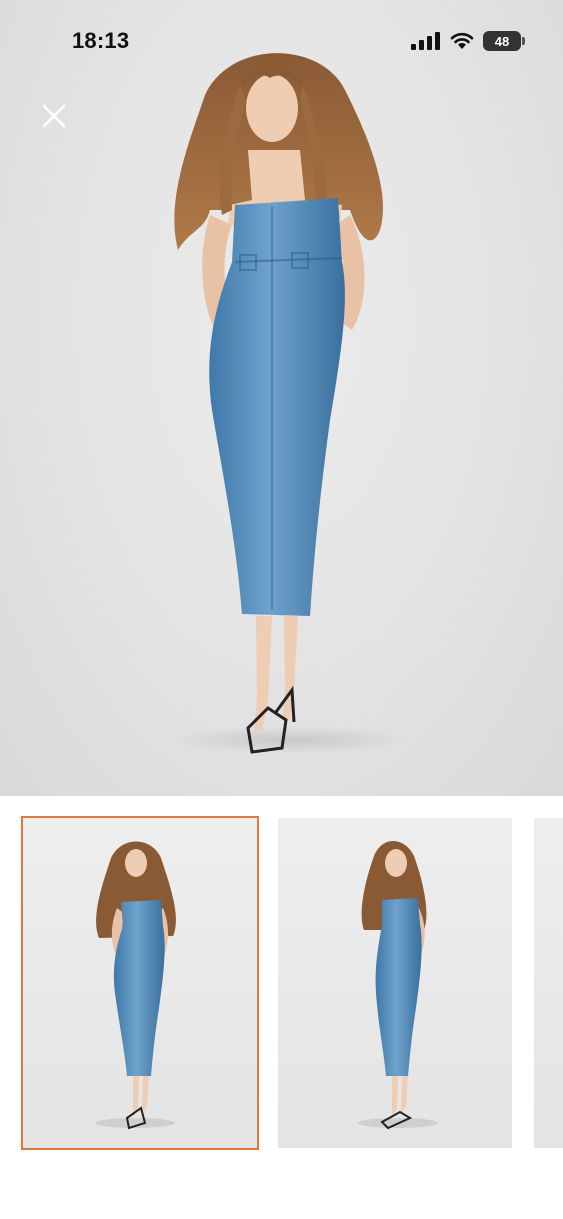  Describe the element at coordinates (281, 42) in the screenshot. I see `status-bar: 18:13 48` at that location.